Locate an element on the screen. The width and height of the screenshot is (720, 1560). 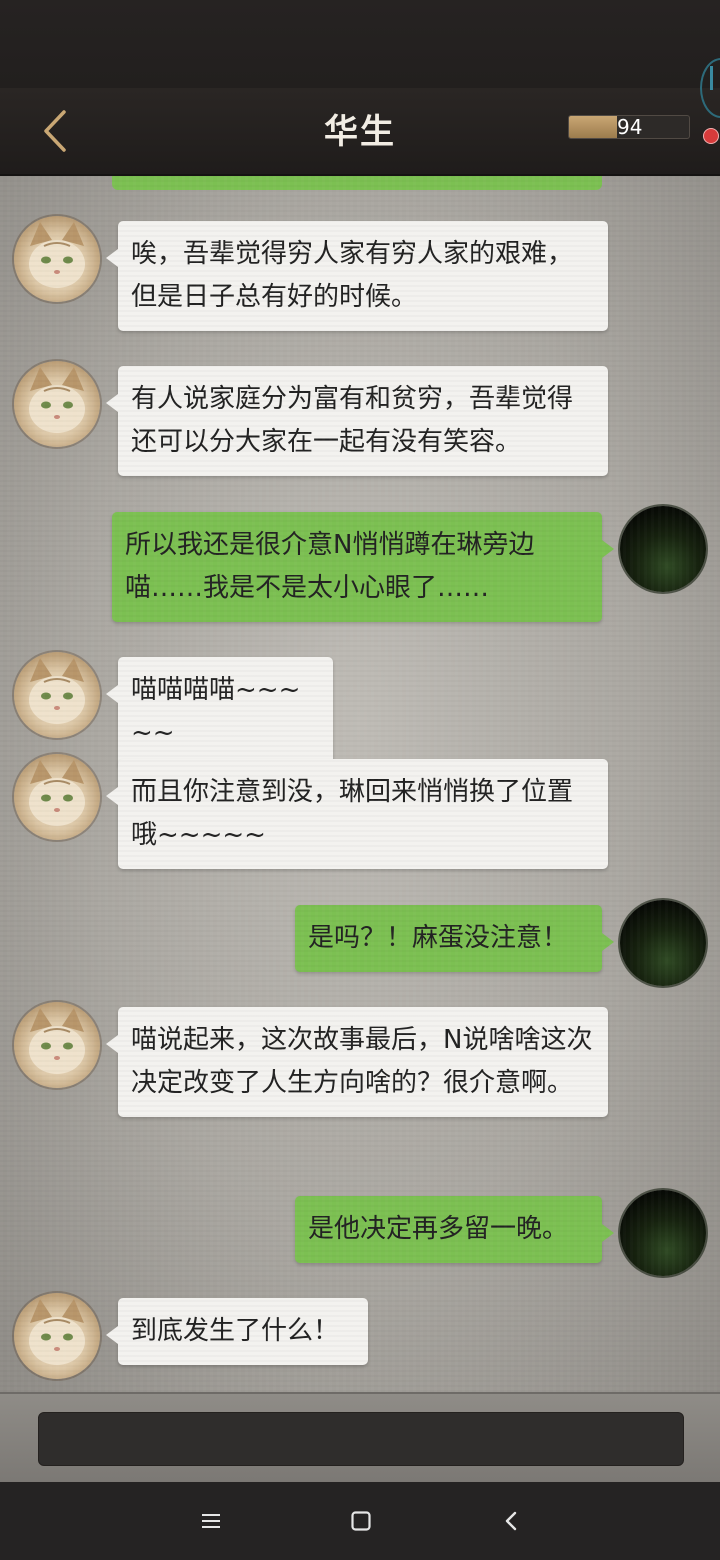
message-bubble-received: 喵说起来，这次故事最后，N说啥啥这次决定改变了人生方向啥的？很介意啊。 is located at coordinates (357, 1062).